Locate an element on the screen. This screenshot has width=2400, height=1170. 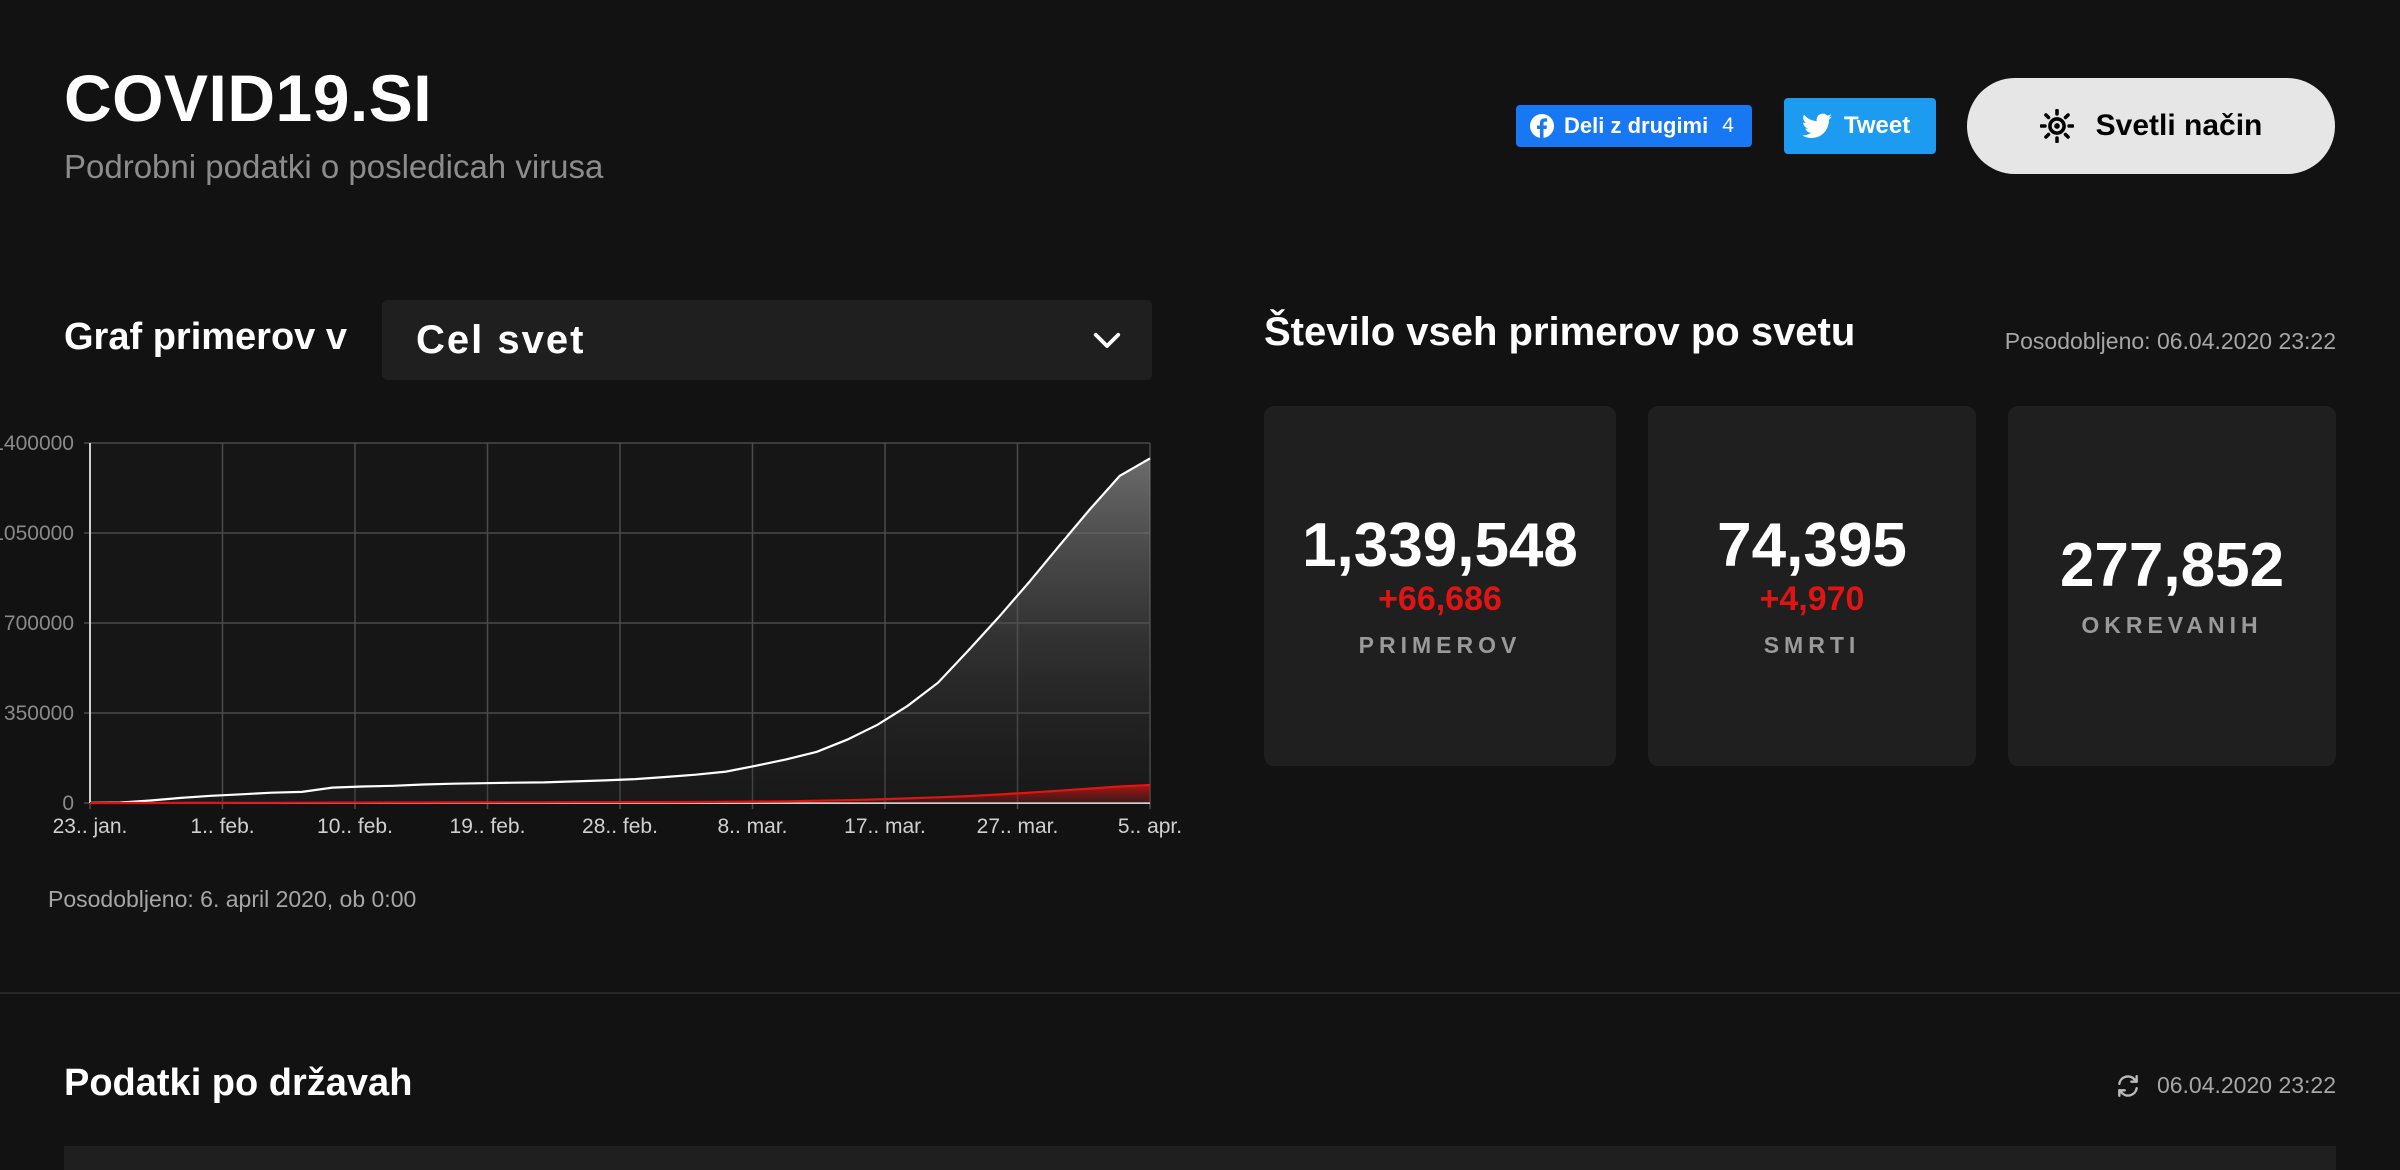
facebook-share-count: 4 is located at coordinates (1728, 125).